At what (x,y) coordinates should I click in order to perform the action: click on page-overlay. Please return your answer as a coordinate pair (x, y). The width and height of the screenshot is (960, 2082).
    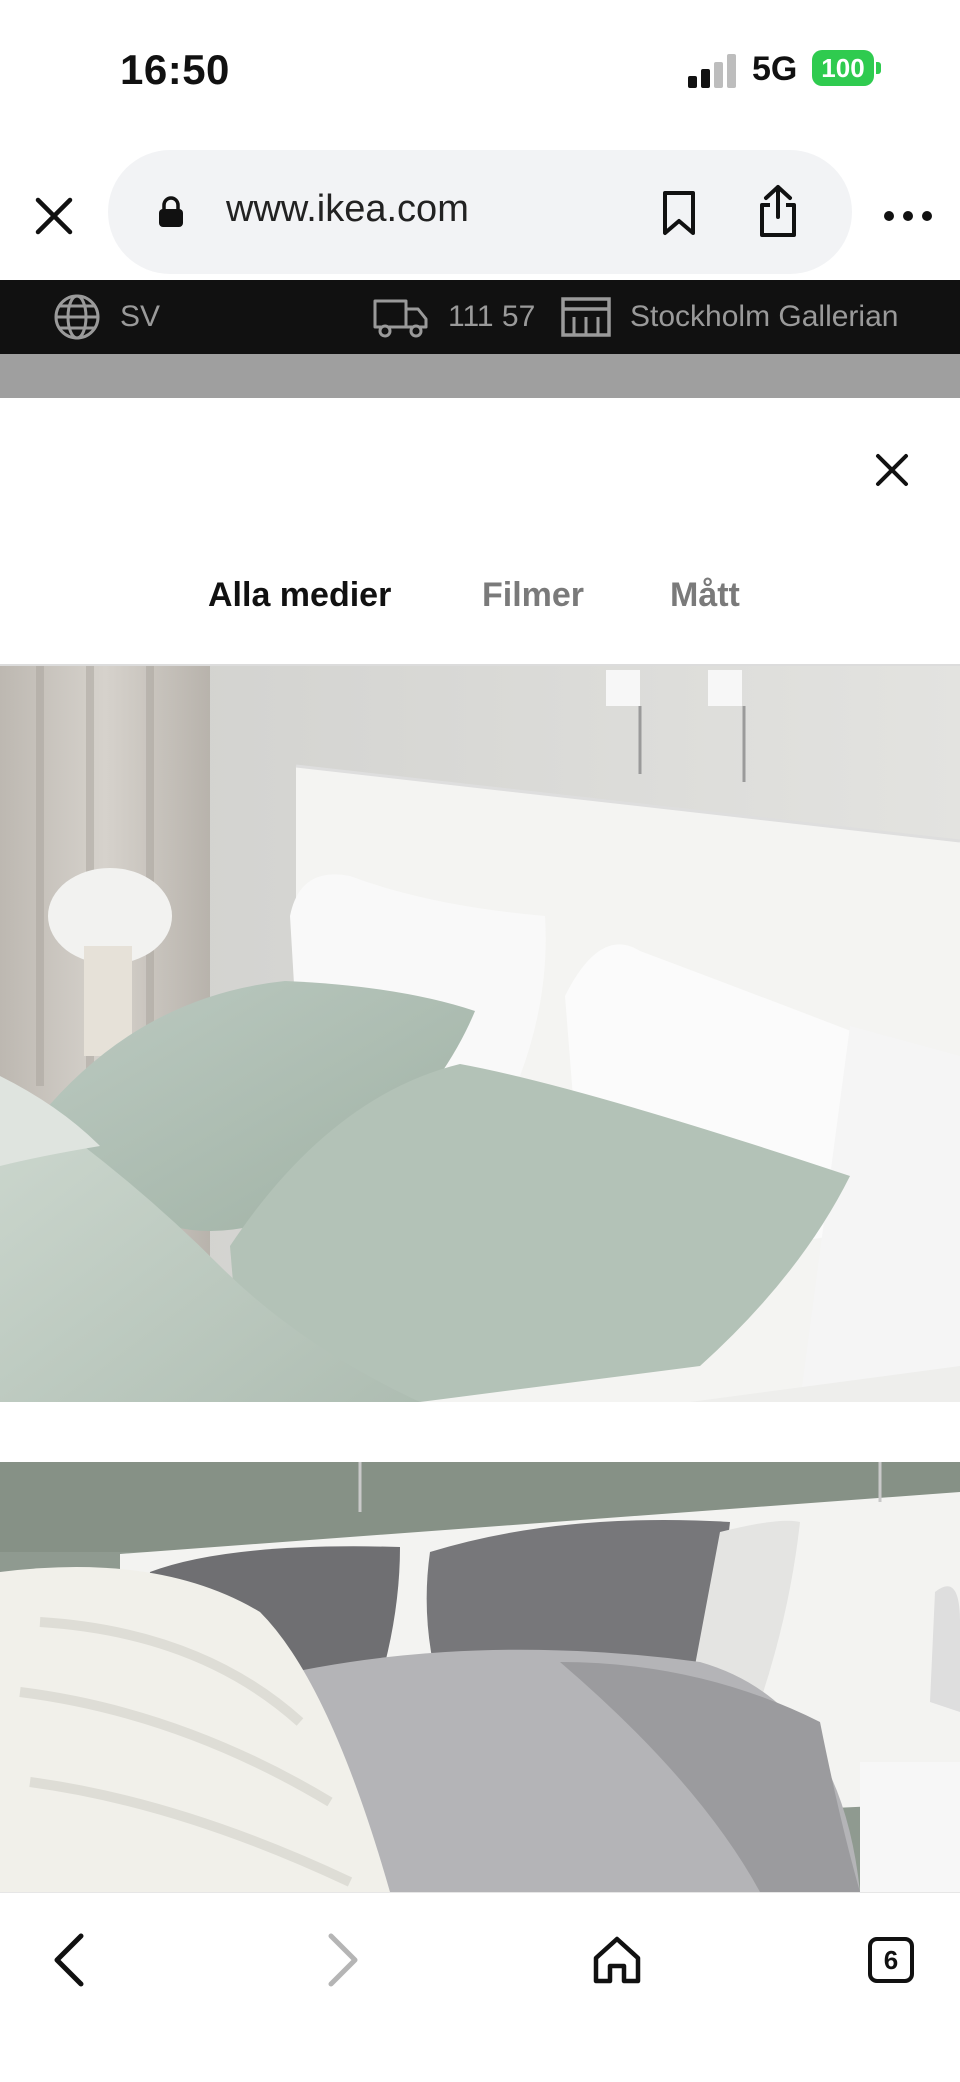
    Looking at the image, I should click on (480, 376).